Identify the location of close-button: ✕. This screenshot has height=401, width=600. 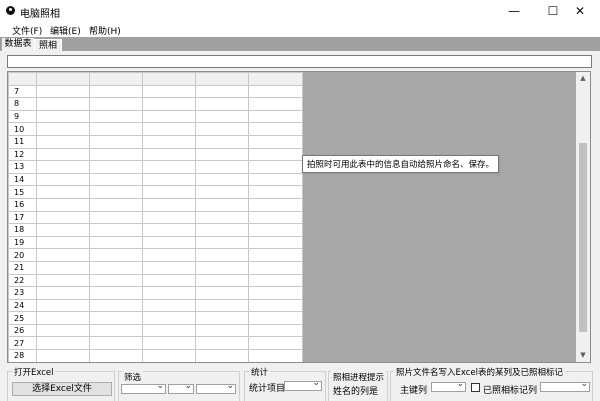
(580, 11).